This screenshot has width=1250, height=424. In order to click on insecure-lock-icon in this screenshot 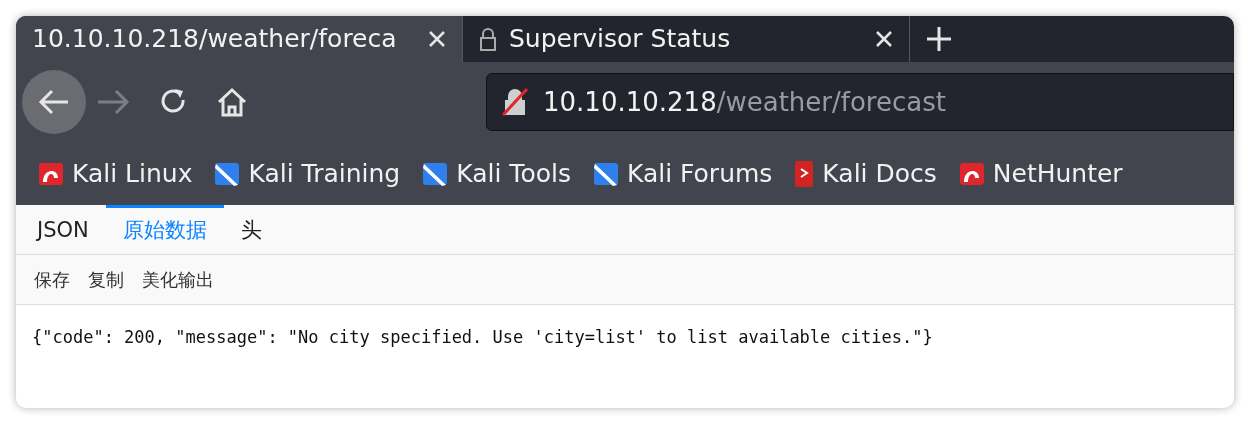, I will do `click(515, 102)`.